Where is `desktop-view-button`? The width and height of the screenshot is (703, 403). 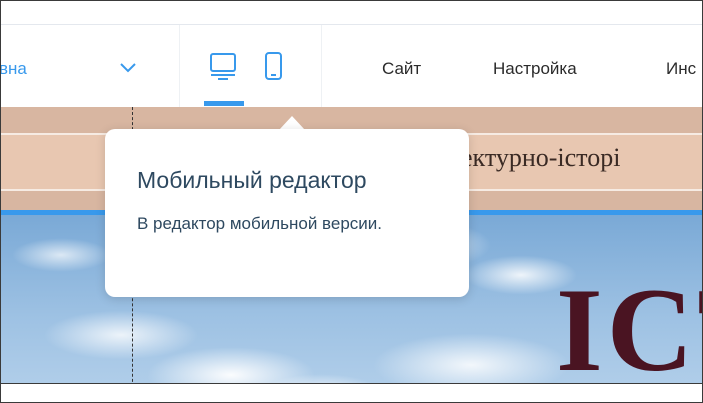
desktop-view-button is located at coordinates (224, 75).